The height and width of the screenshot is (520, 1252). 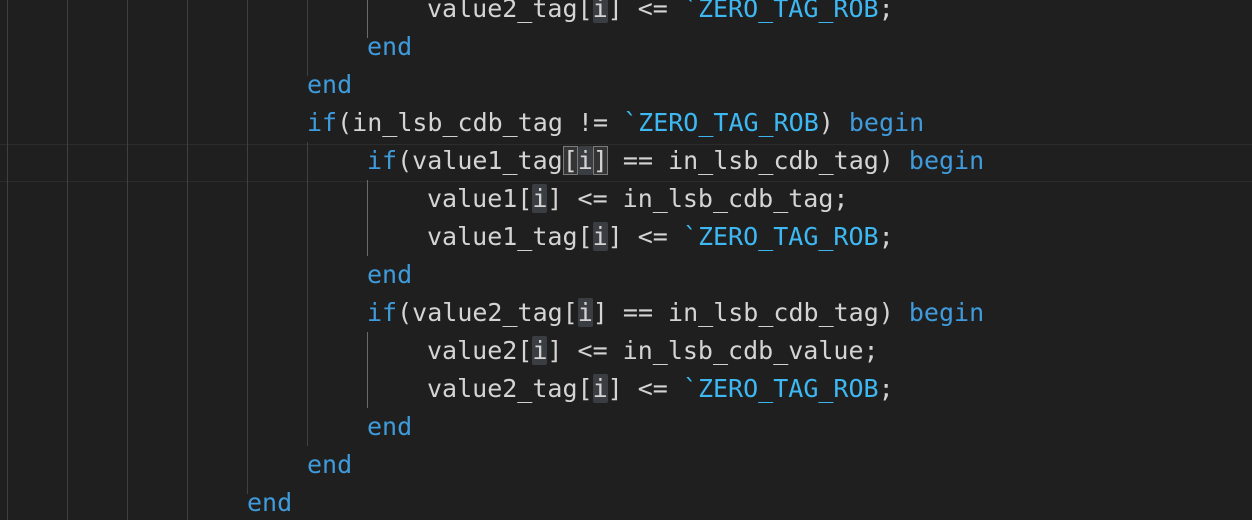 I want to click on code-token: ] <= in_lsb_cdb_value;, so click(x=713, y=350).